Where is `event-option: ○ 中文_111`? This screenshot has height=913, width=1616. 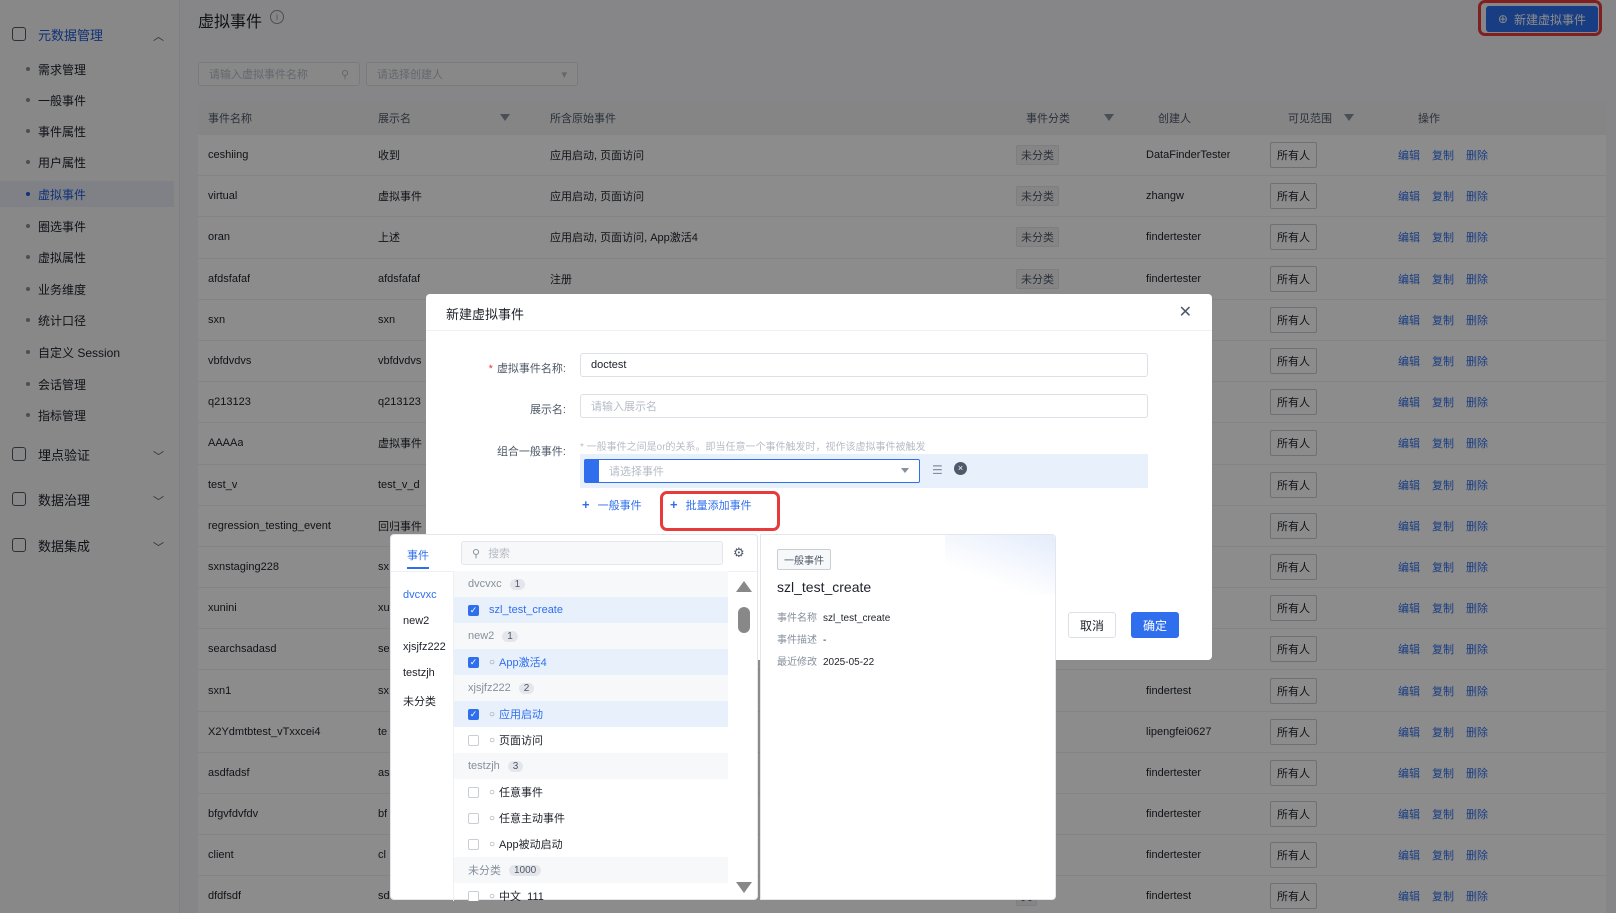 event-option: ○ 中文_111 is located at coordinates (591, 892).